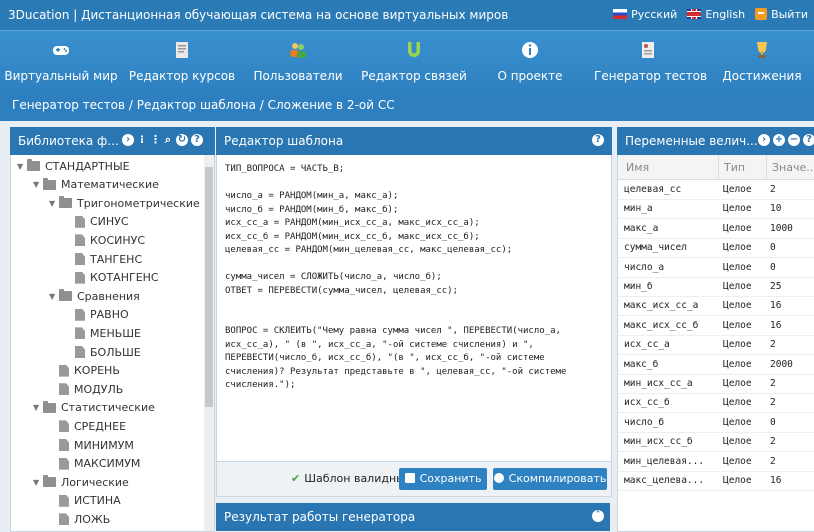 The width and height of the screenshot is (814, 532). What do you see at coordinates (182, 60) in the screenshot?
I see `nav-course-editor: Редактор курсов` at bounding box center [182, 60].